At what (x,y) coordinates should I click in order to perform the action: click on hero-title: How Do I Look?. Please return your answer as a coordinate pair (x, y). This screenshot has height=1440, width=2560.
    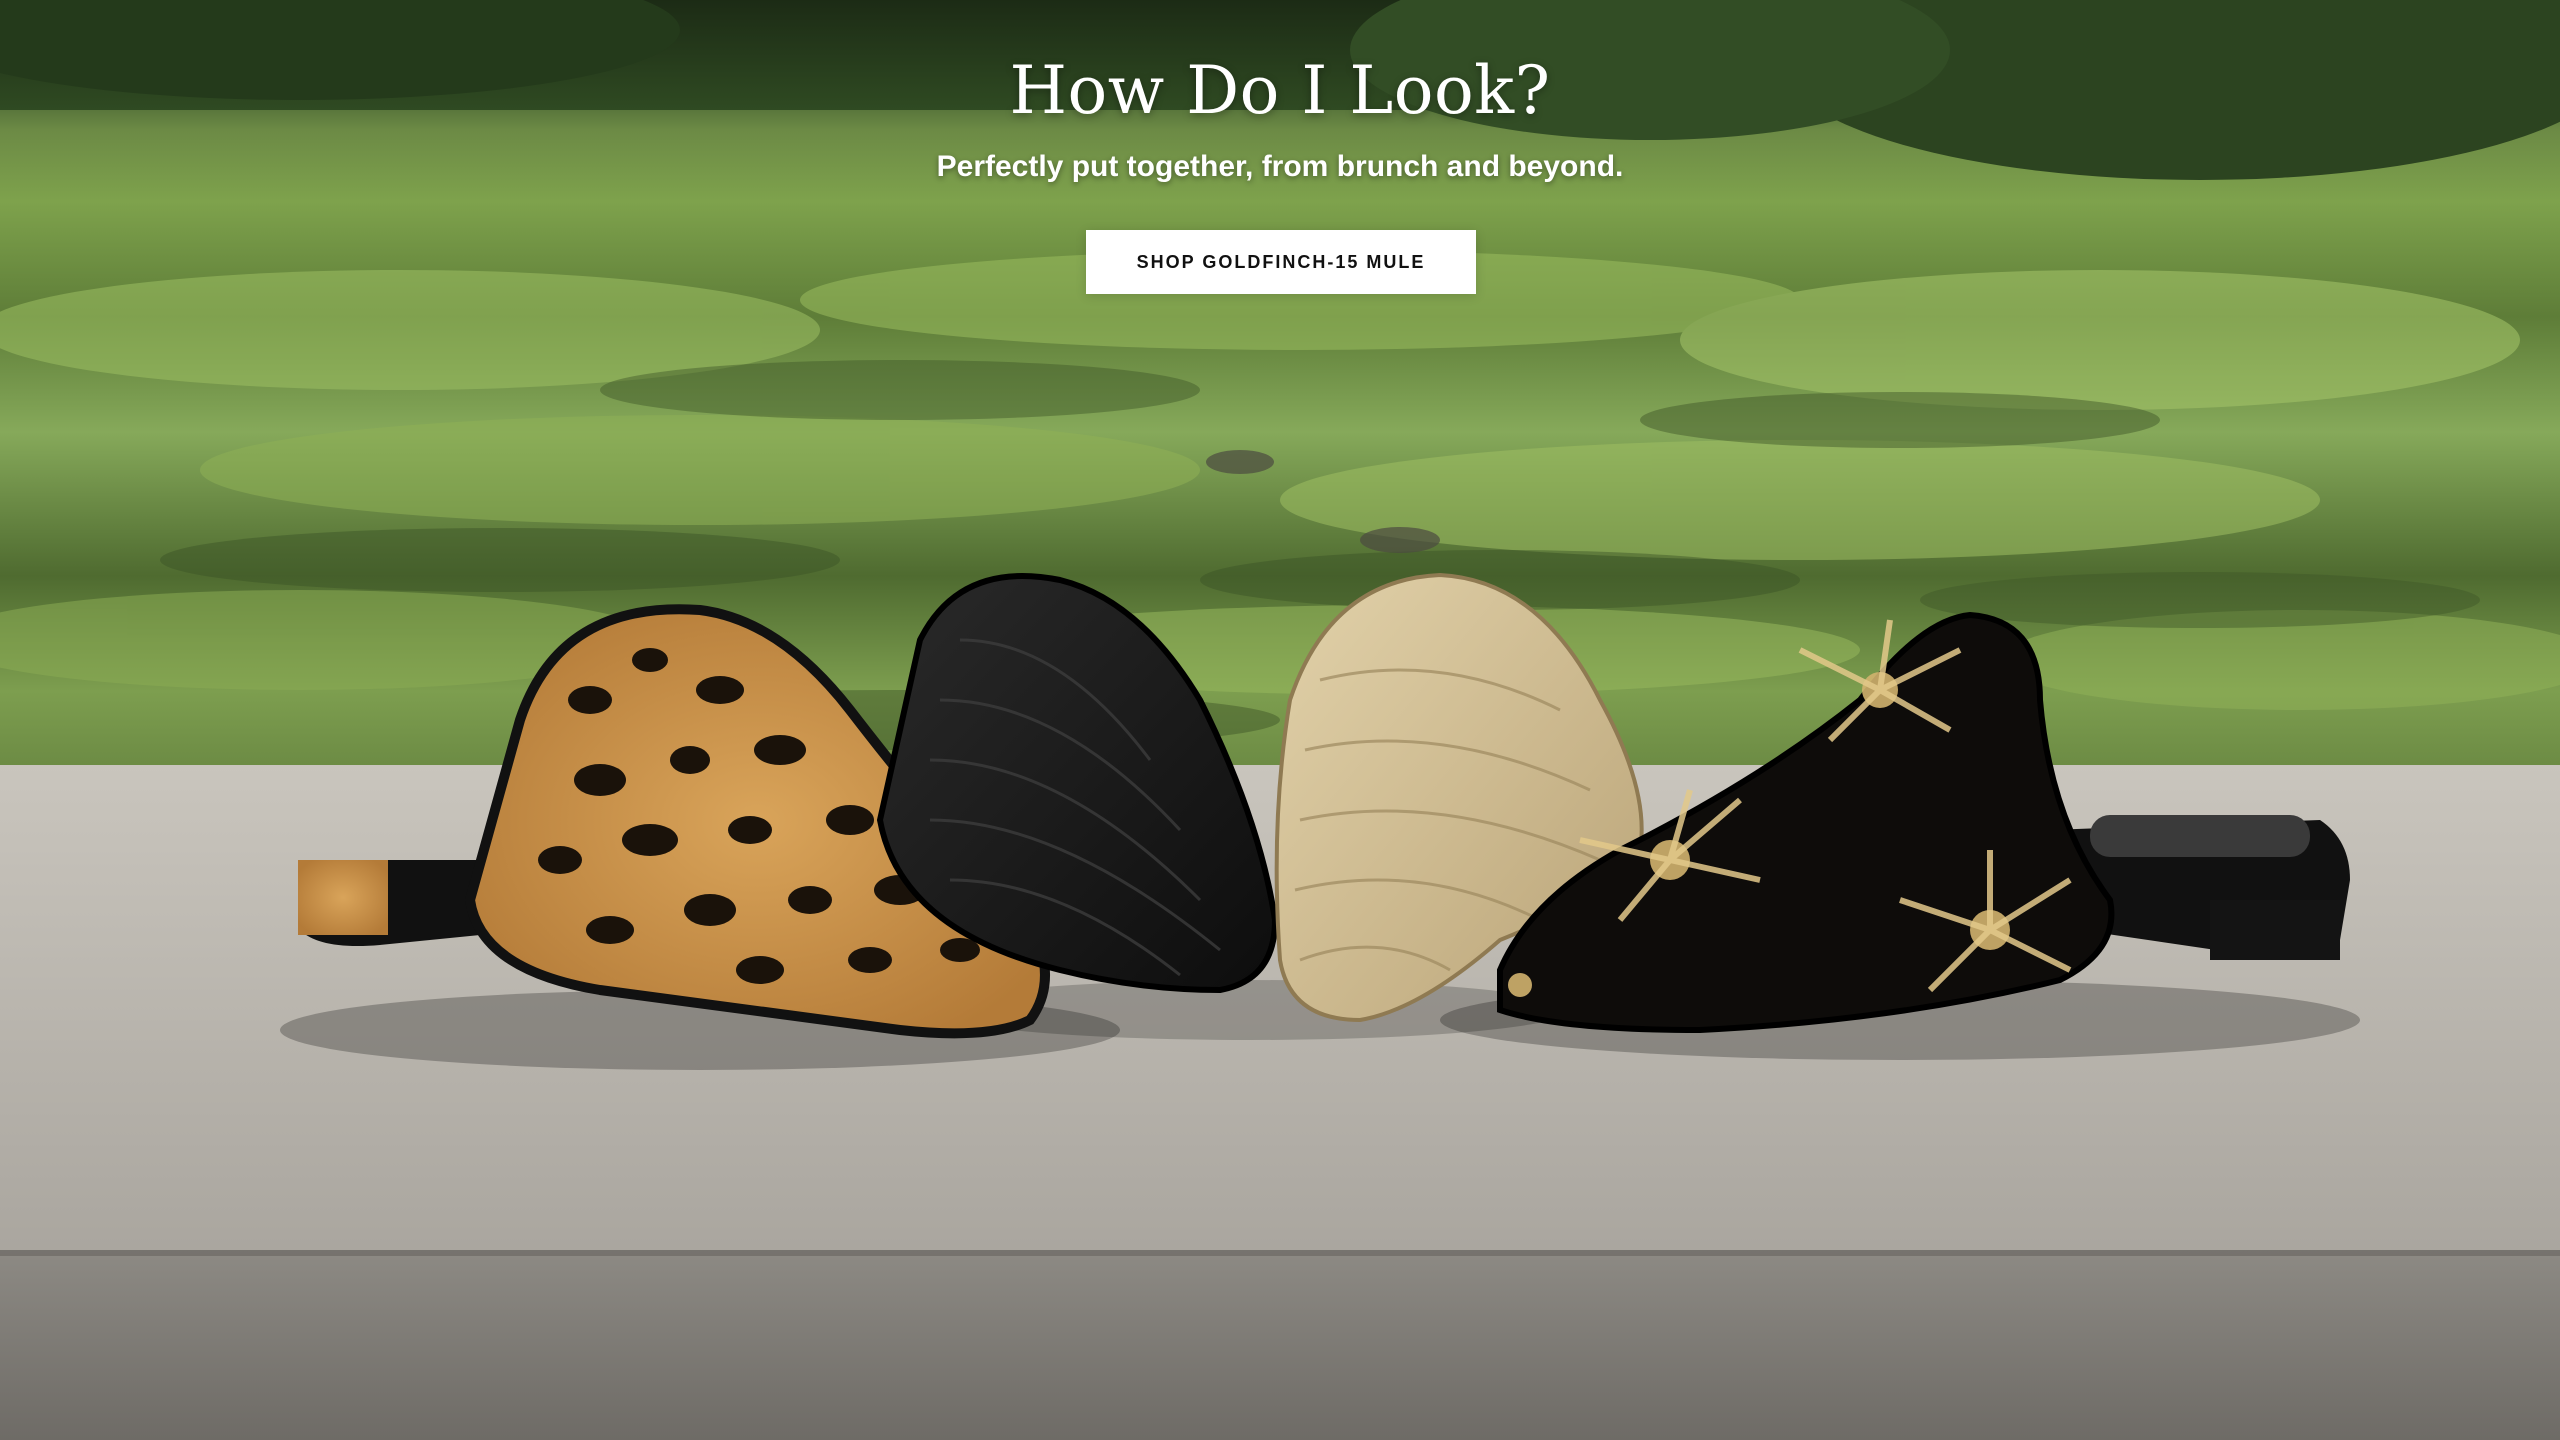
    Looking at the image, I should click on (1280, 90).